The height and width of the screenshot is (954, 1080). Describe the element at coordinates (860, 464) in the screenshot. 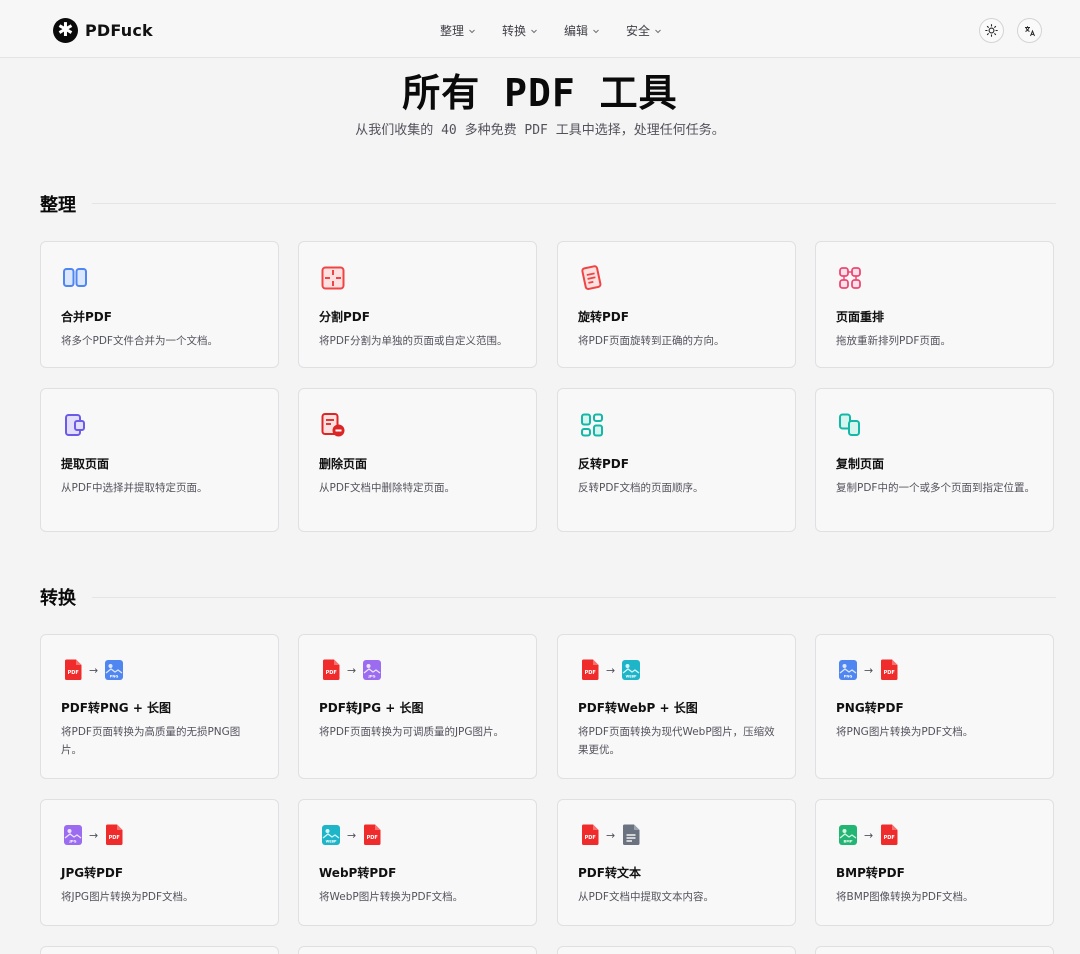

I see `card-title: 复制页面` at that location.